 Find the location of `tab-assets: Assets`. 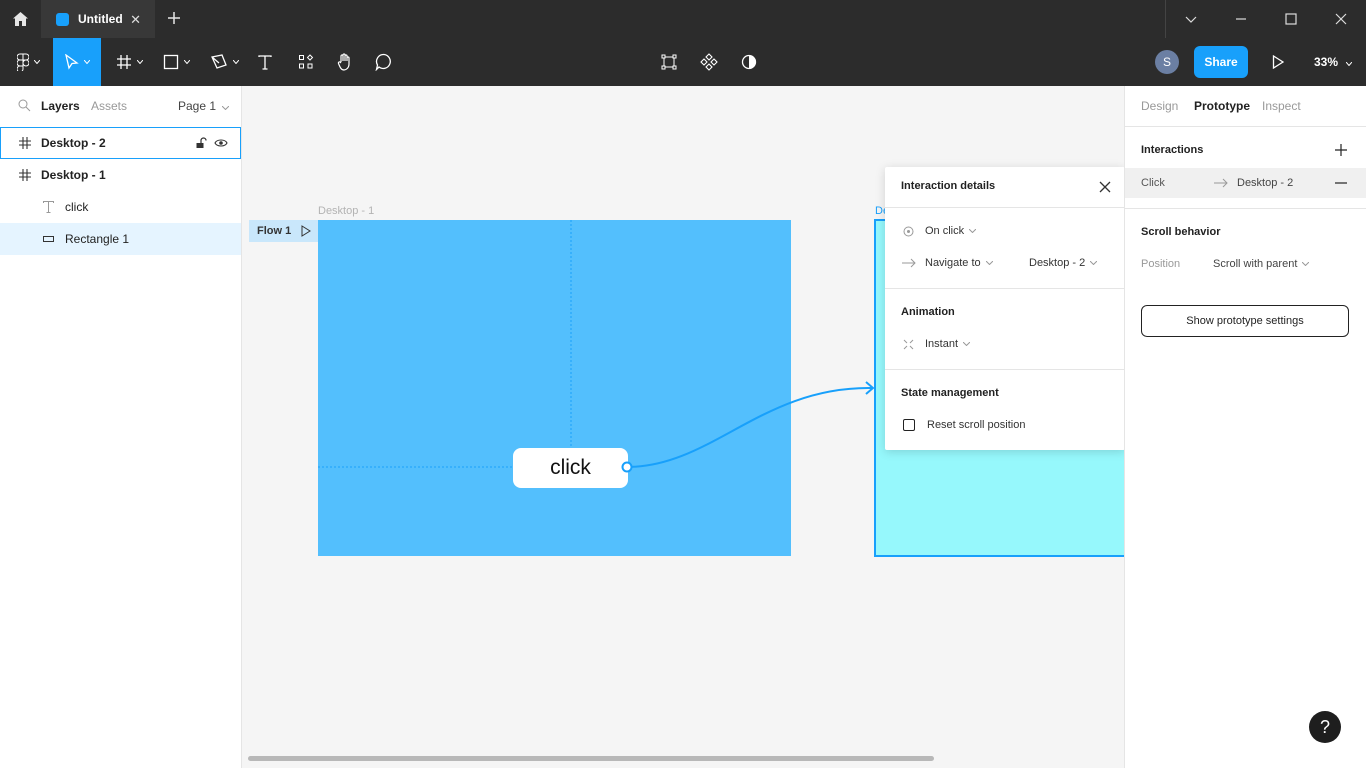

tab-assets: Assets is located at coordinates (109, 106).